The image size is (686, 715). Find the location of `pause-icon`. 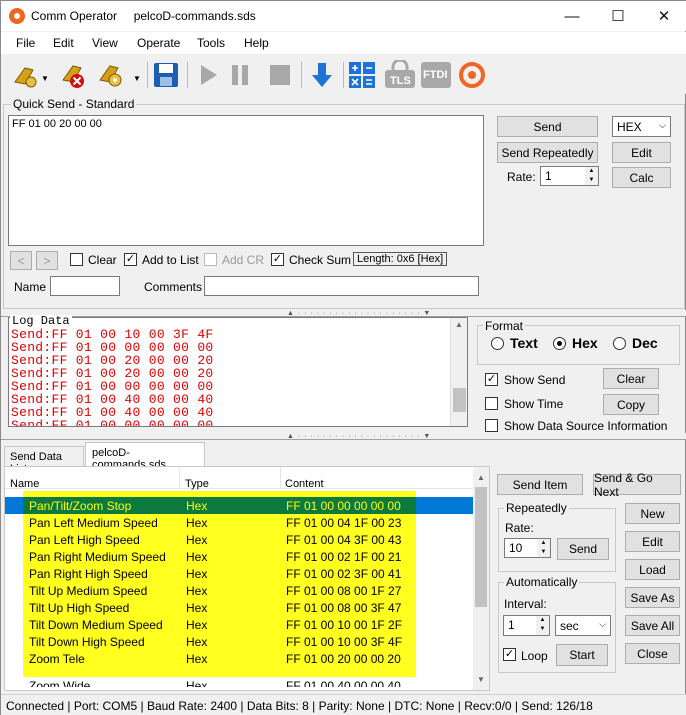

pause-icon is located at coordinates (240, 75).